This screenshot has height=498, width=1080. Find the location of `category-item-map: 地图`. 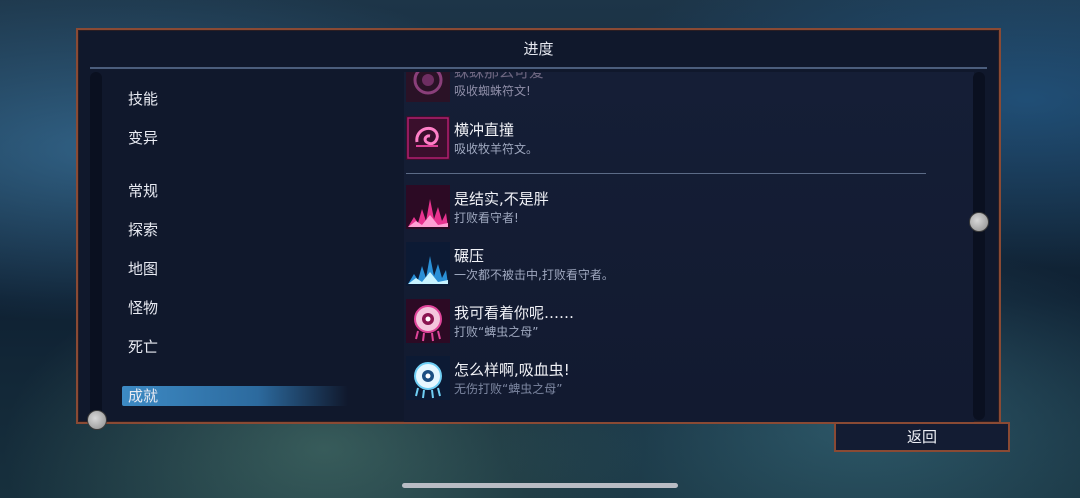

category-item-map: 地图 is located at coordinates (143, 268).